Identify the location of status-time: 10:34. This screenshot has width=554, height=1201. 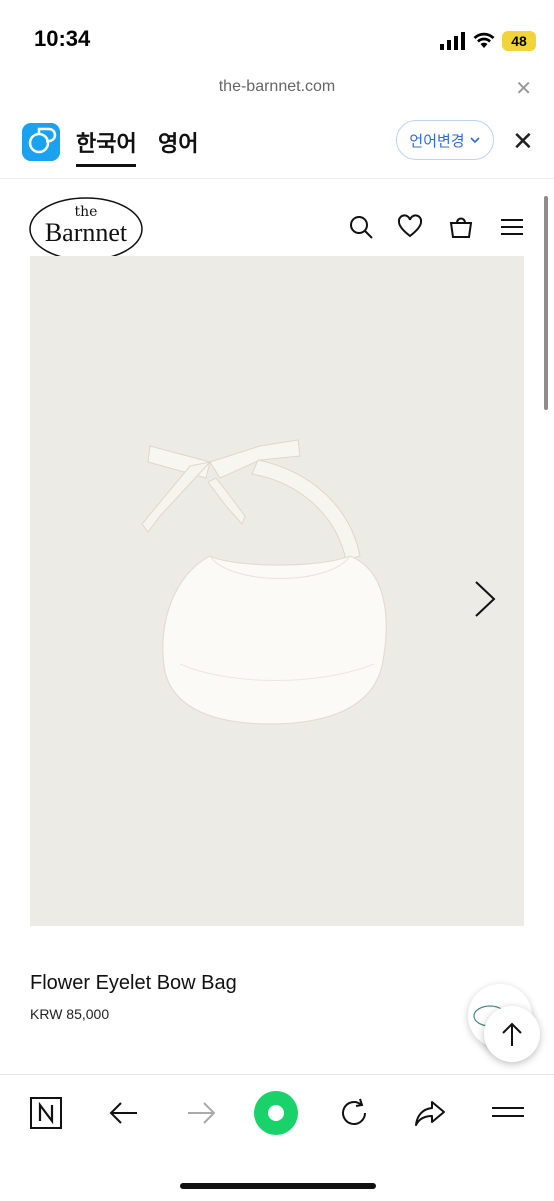
(62, 38).